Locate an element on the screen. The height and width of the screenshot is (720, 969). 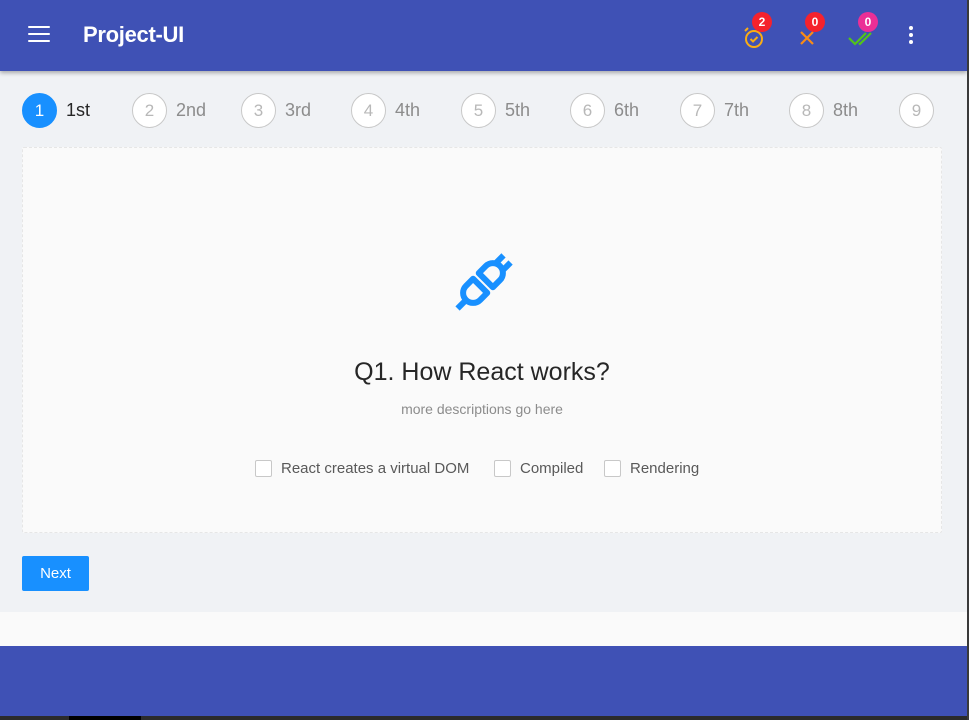
correct-answers-button: 0 is located at coordinates (861, 32).